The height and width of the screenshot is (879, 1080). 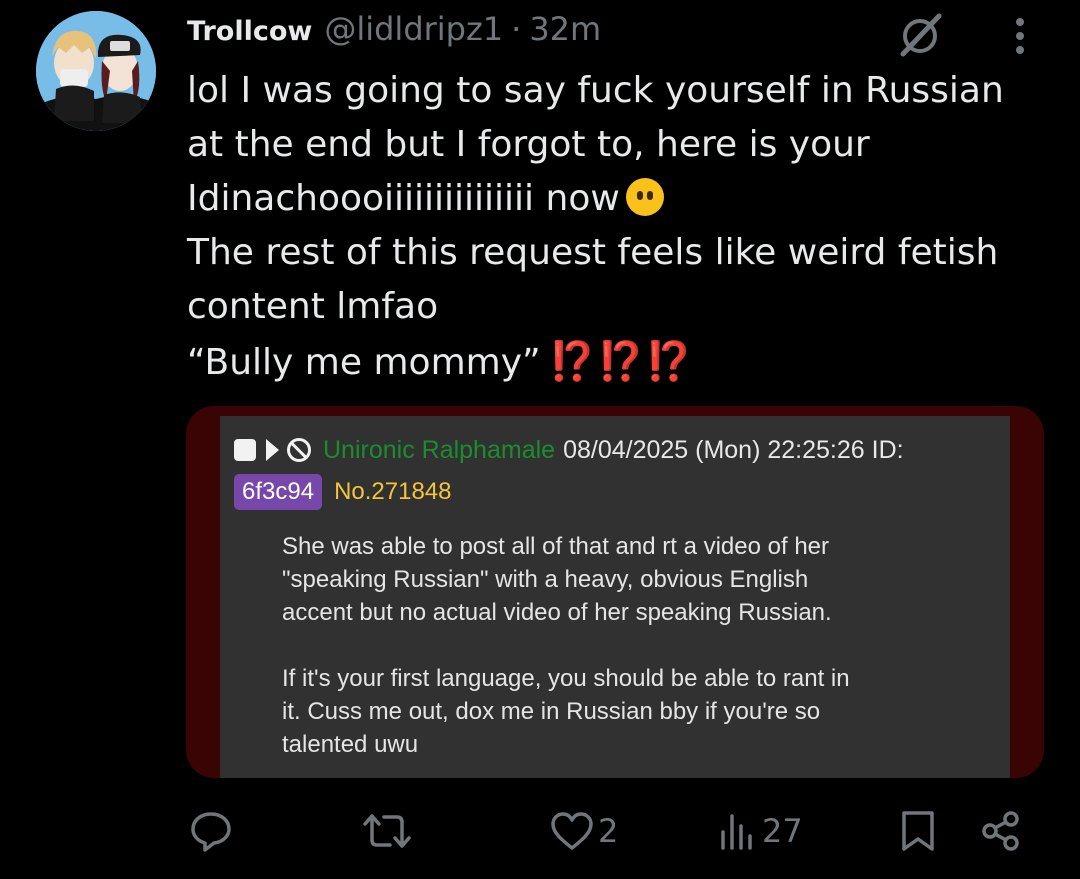 I want to click on grok-icon, so click(x=920, y=35).